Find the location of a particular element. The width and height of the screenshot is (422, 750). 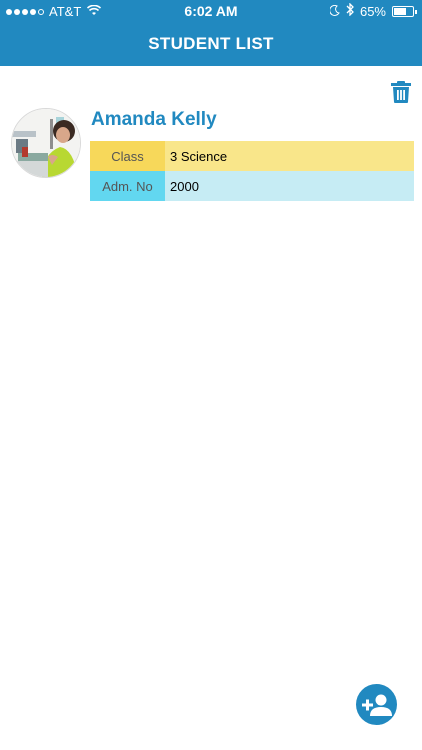

trash-icon is located at coordinates (401, 92).